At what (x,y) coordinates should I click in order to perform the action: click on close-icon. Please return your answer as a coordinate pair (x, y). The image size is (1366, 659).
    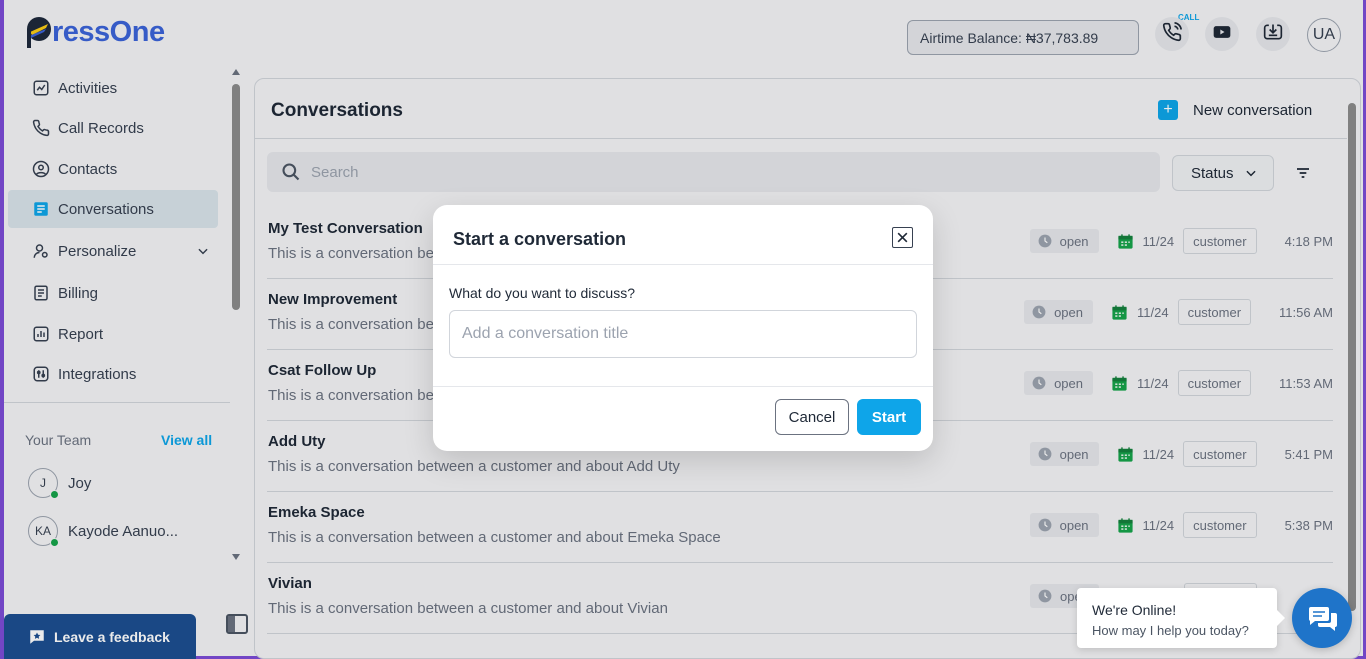
    Looking at the image, I should click on (902, 237).